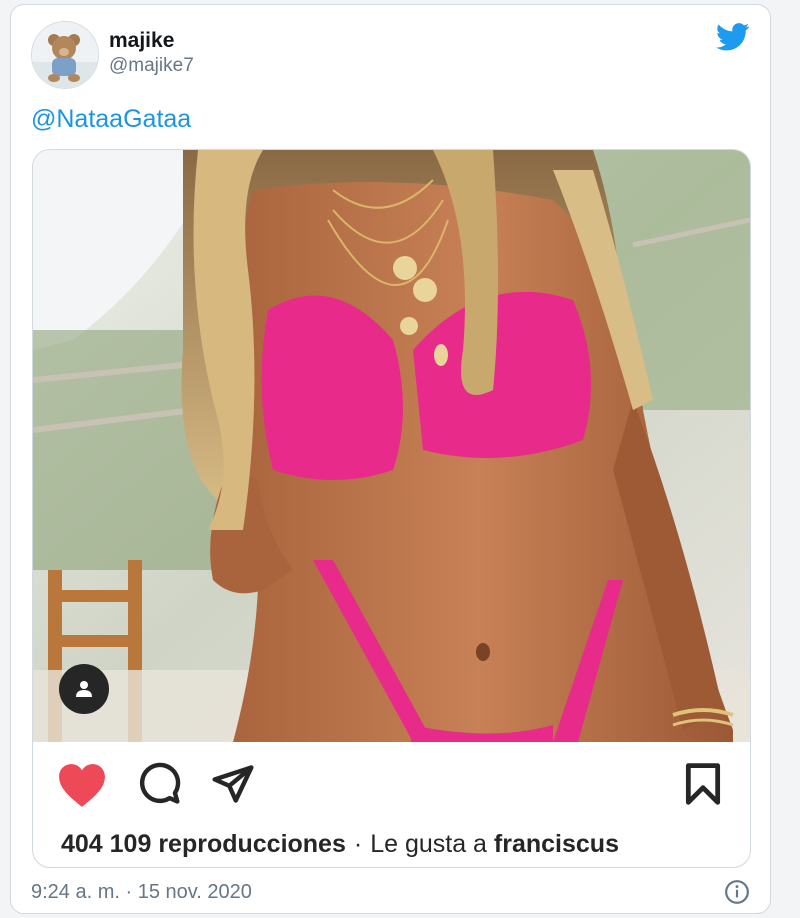 The image size is (800, 918). Describe the element at coordinates (141, 892) in the screenshot. I see `tweet-timestamp: 9:24 a. m. · 15 nov. 2020` at that location.